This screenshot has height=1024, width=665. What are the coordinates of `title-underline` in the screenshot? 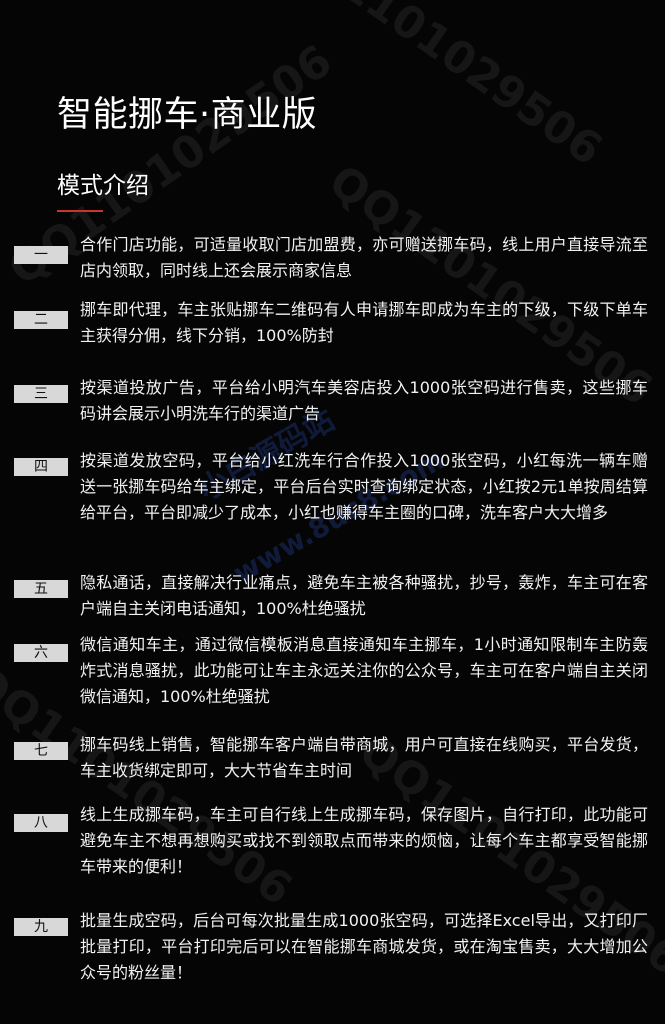 It's located at (80, 211).